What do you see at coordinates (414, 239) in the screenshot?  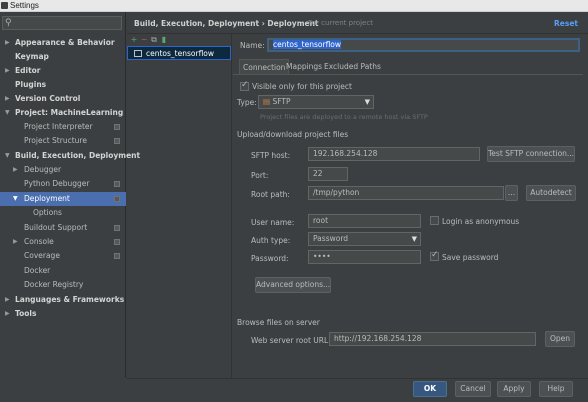 I see `dropdown-arrow-icon: ▼` at bounding box center [414, 239].